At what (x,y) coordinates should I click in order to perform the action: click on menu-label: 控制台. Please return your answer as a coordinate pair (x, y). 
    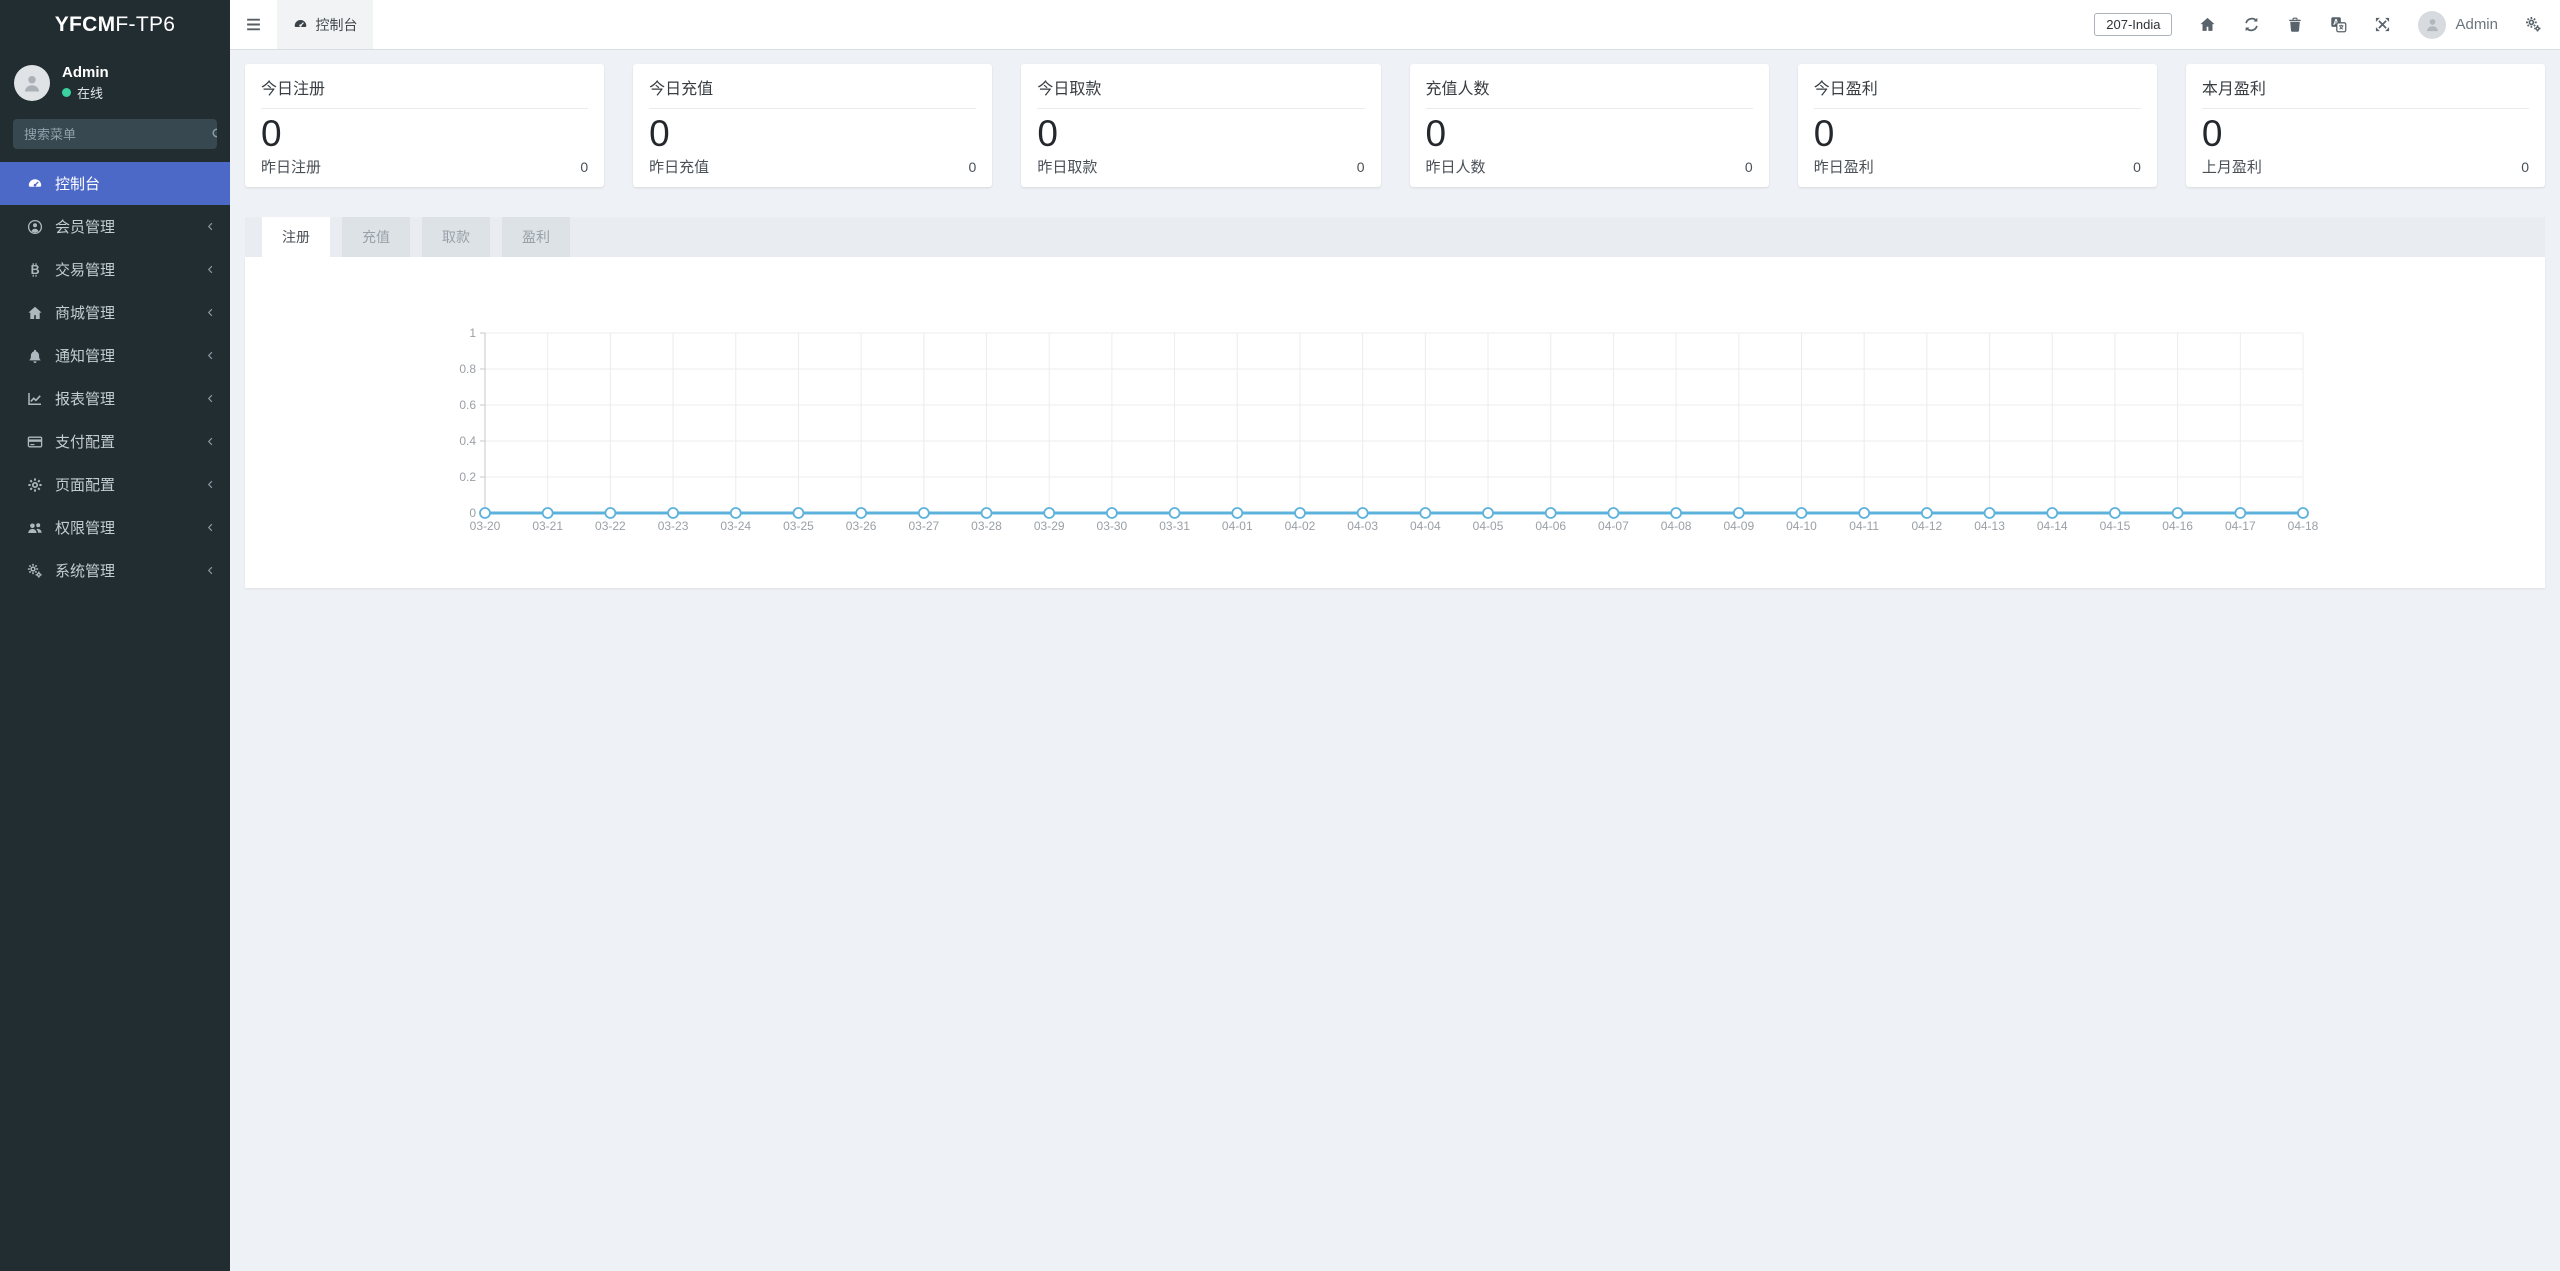
    Looking at the image, I should click on (78, 185).